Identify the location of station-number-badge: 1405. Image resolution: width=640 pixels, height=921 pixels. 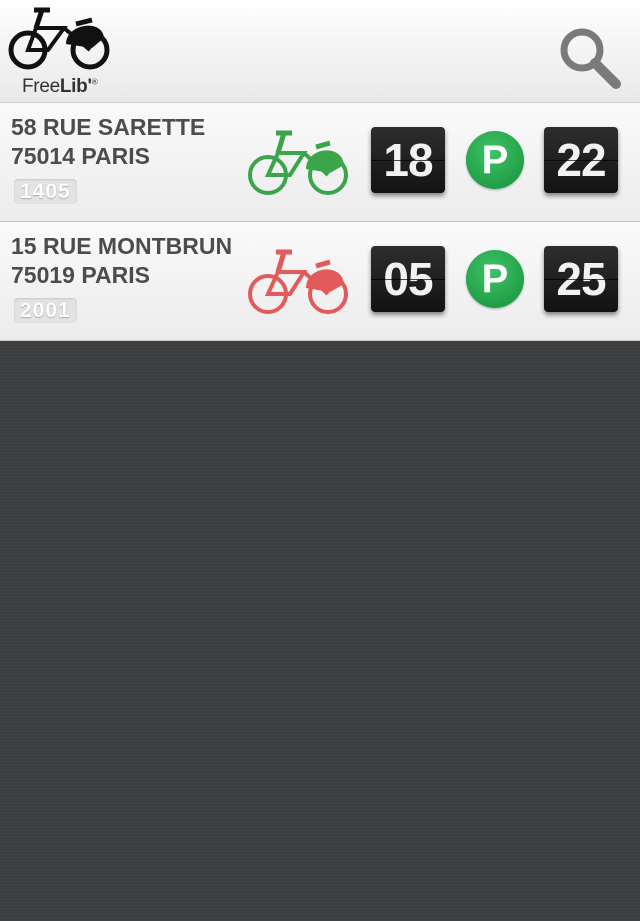
(45, 191).